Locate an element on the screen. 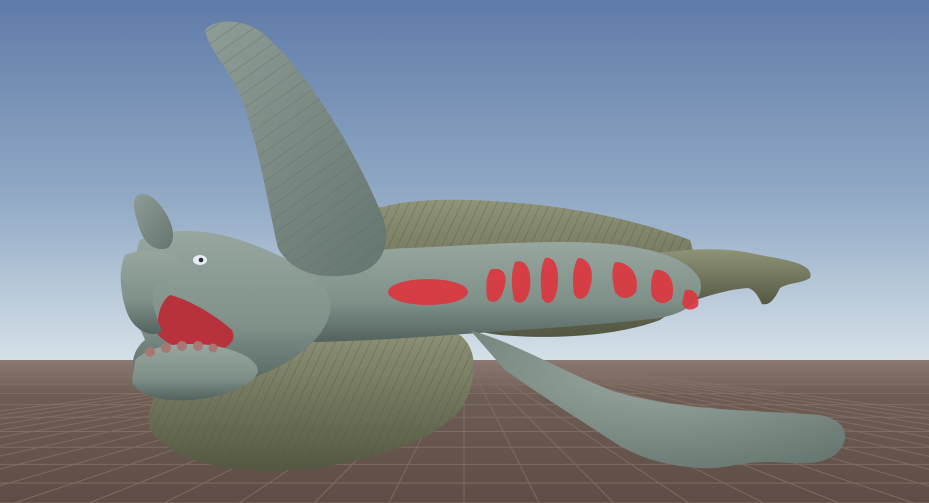 This screenshot has width=929, height=503. creature-pupil is located at coordinates (201, 260).